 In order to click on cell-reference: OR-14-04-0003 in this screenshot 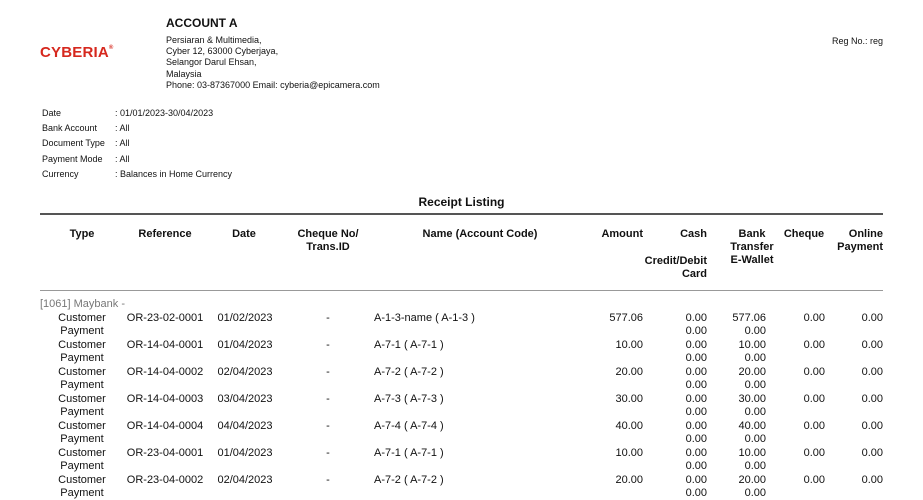, I will do `click(165, 399)`.